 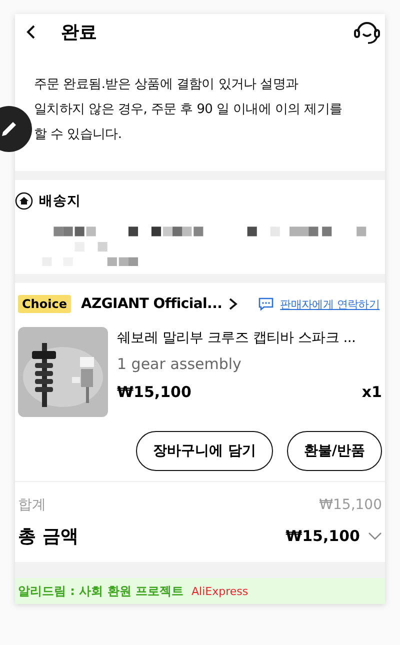 What do you see at coordinates (350, 505) in the screenshot?
I see `subtotal-value: ₩15,100` at bounding box center [350, 505].